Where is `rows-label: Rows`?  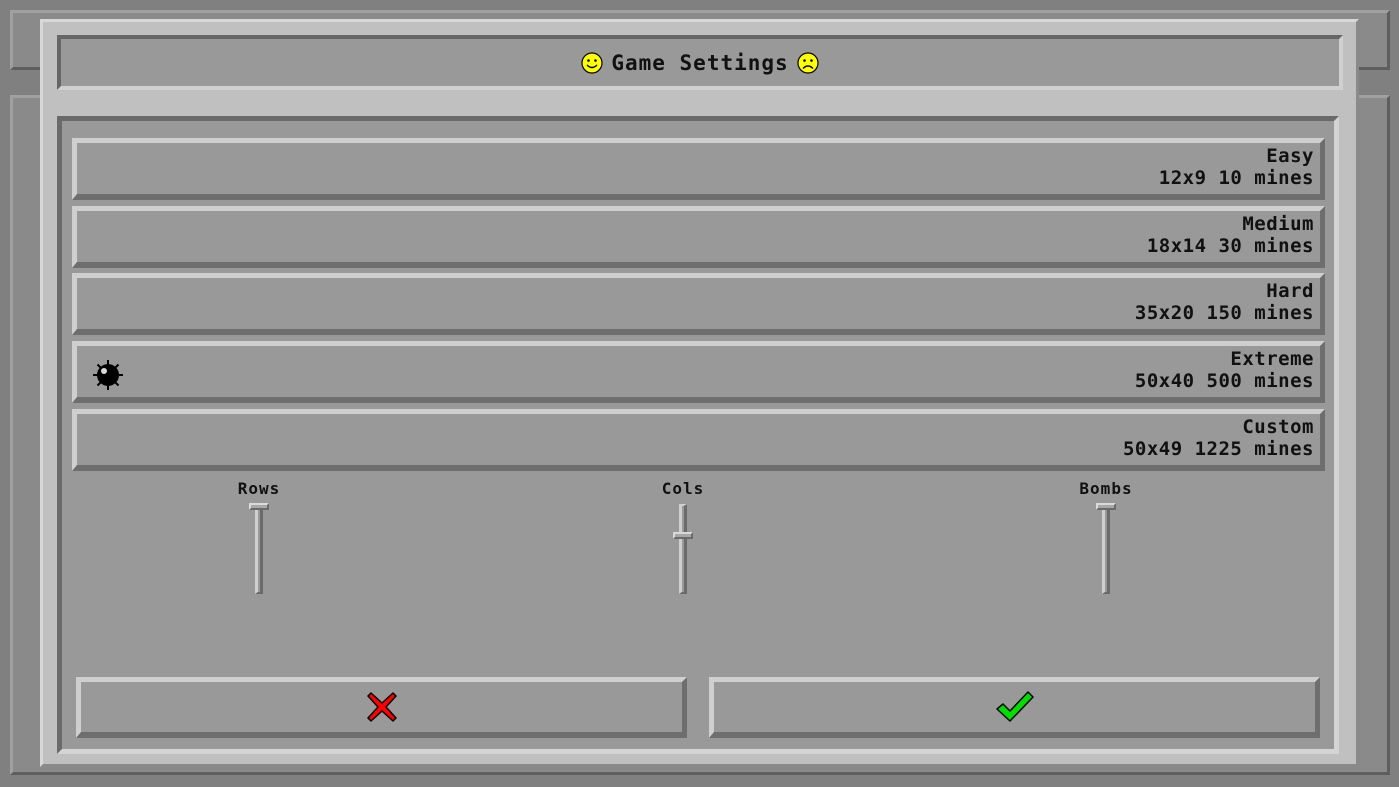 rows-label: Rows is located at coordinates (259, 488).